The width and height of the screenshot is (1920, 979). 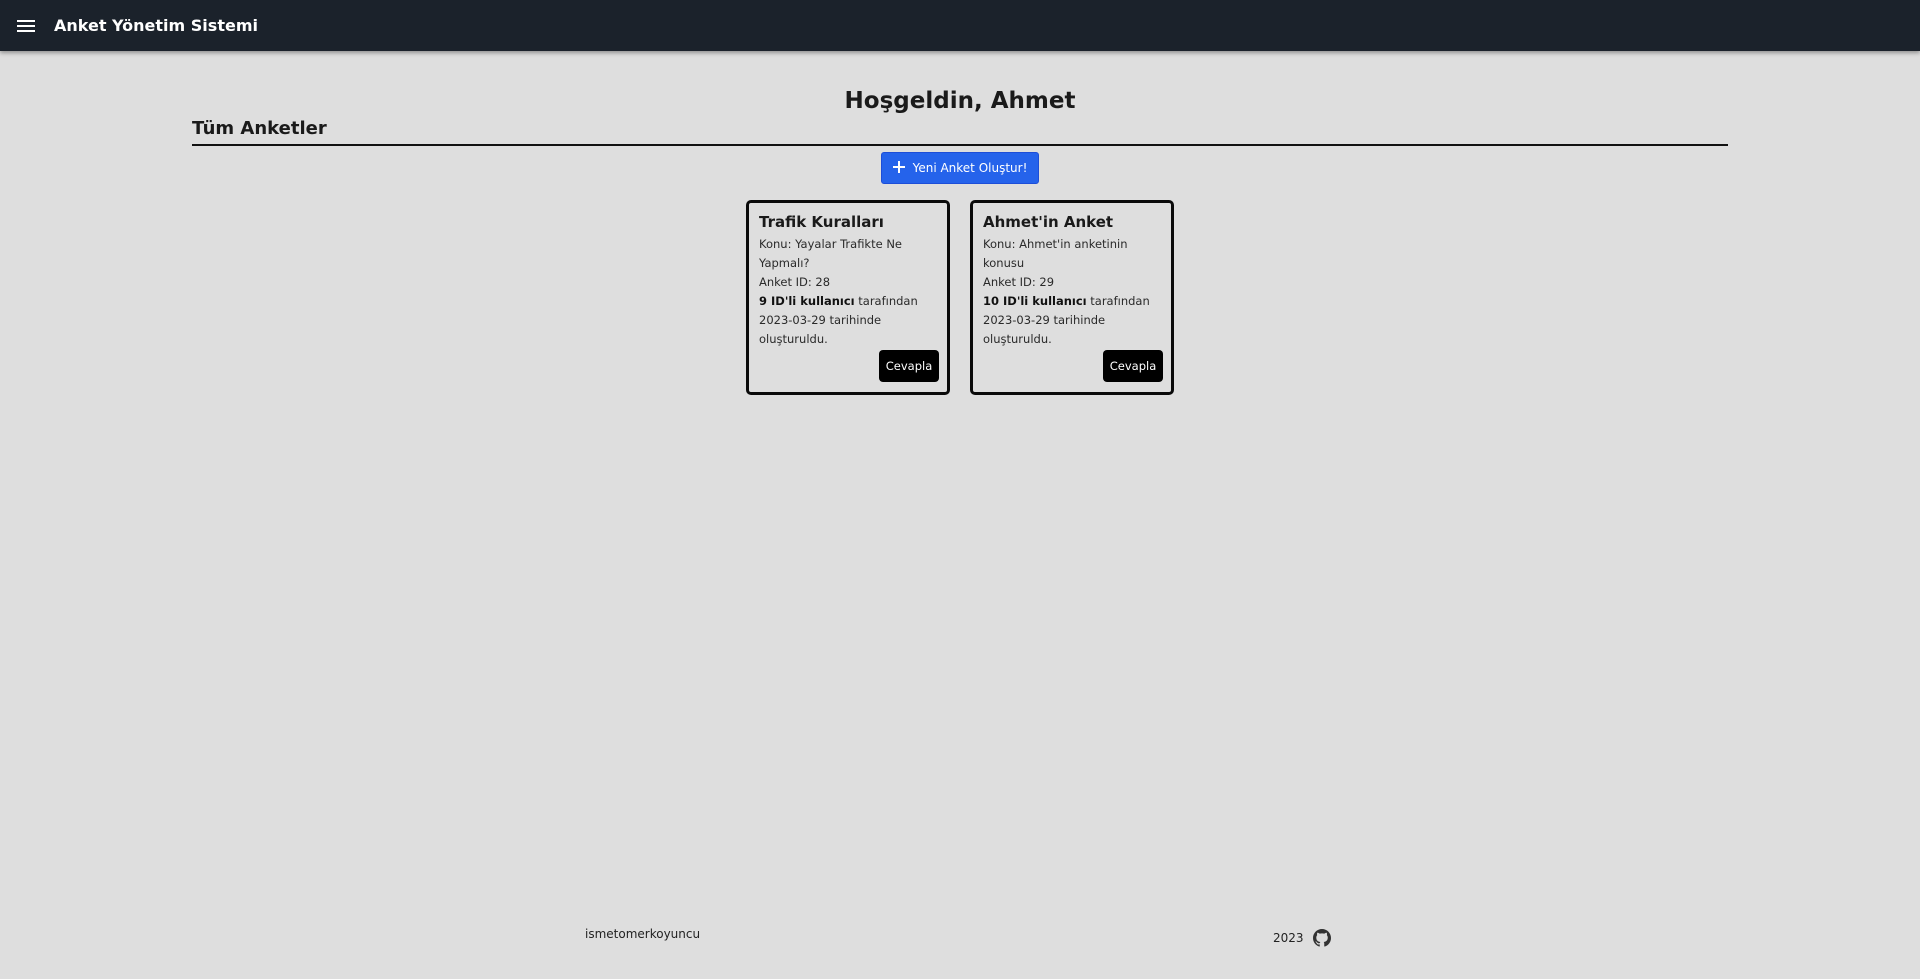 I want to click on app-title: Anket Yönetim Sistemi, so click(x=156, y=25).